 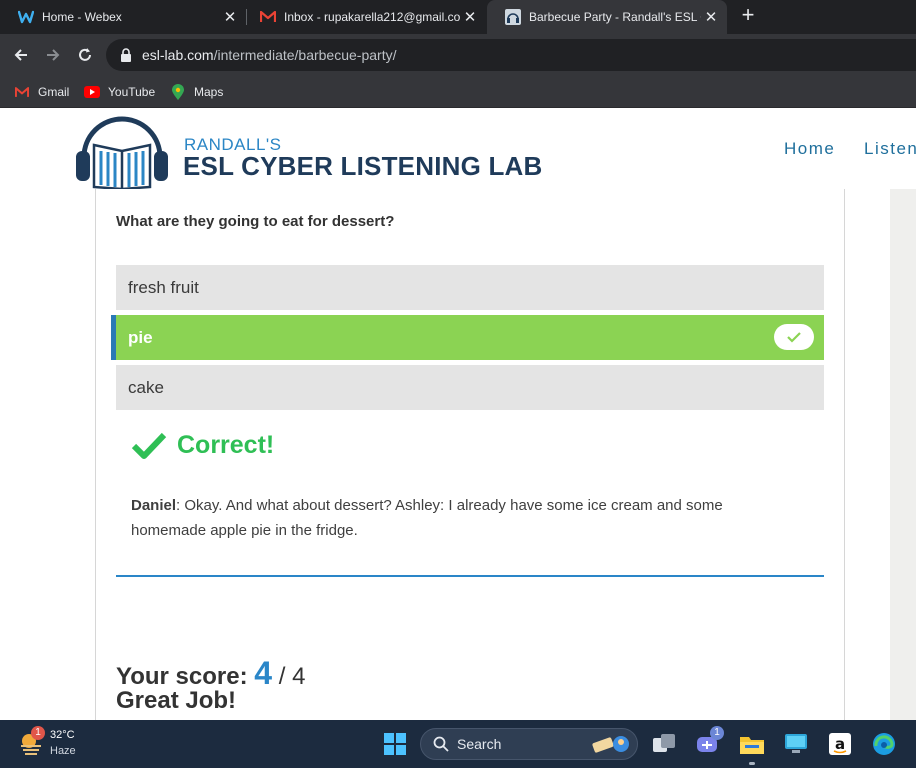 What do you see at coordinates (903, 454) in the screenshot?
I see `right-sidebar` at bounding box center [903, 454].